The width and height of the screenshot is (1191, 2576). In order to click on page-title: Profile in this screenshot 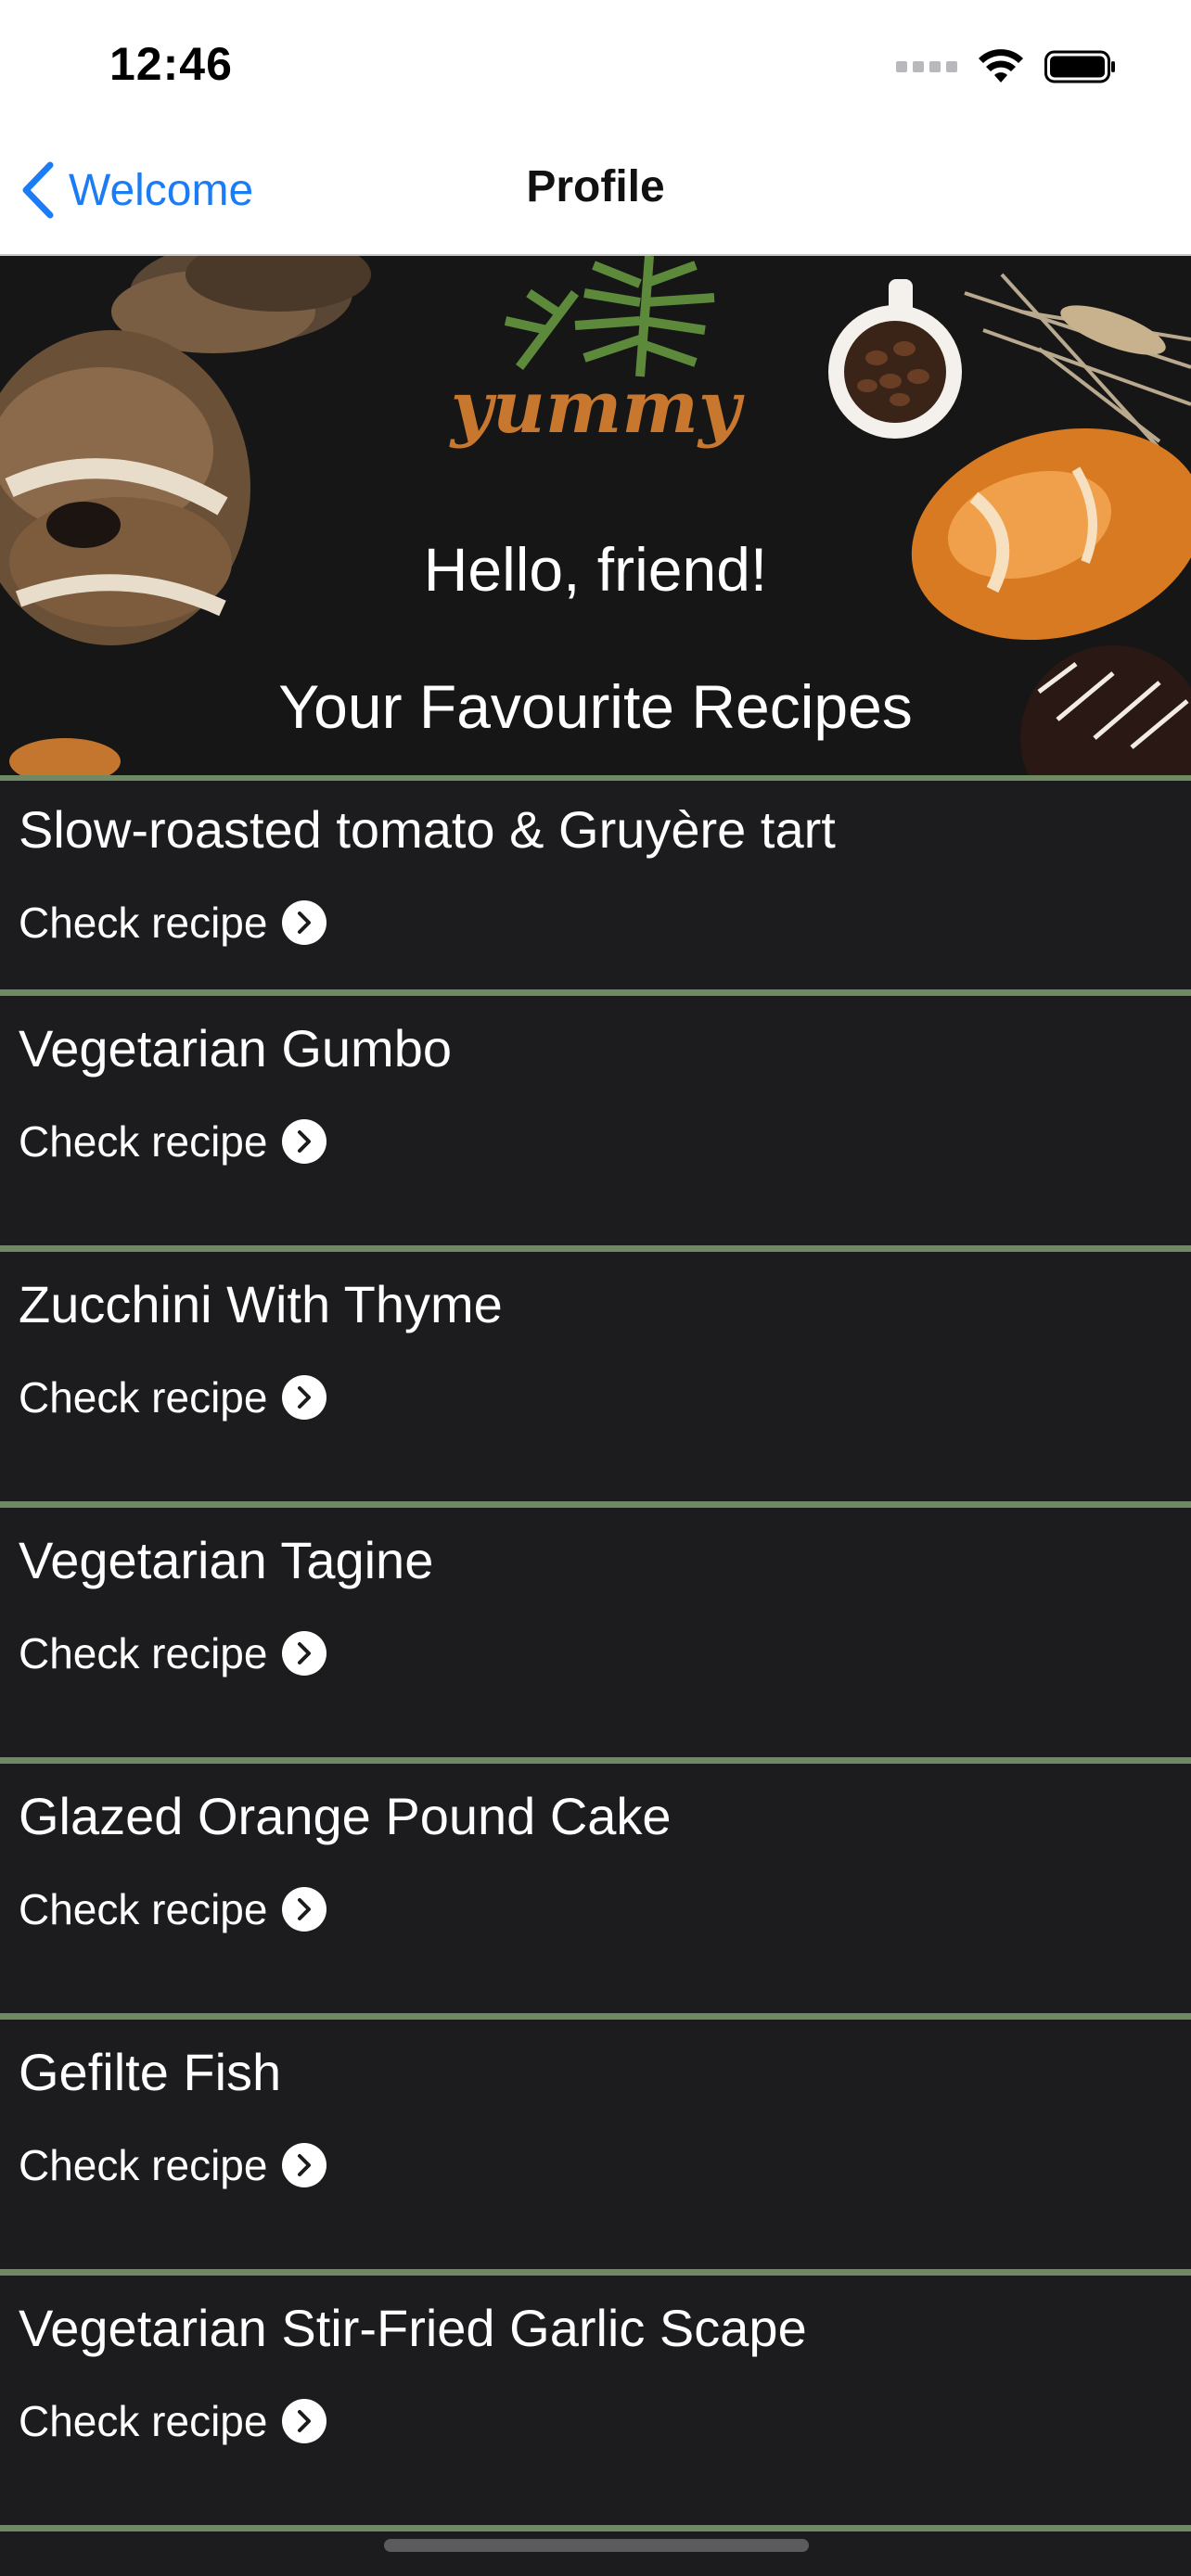, I will do `click(595, 186)`.